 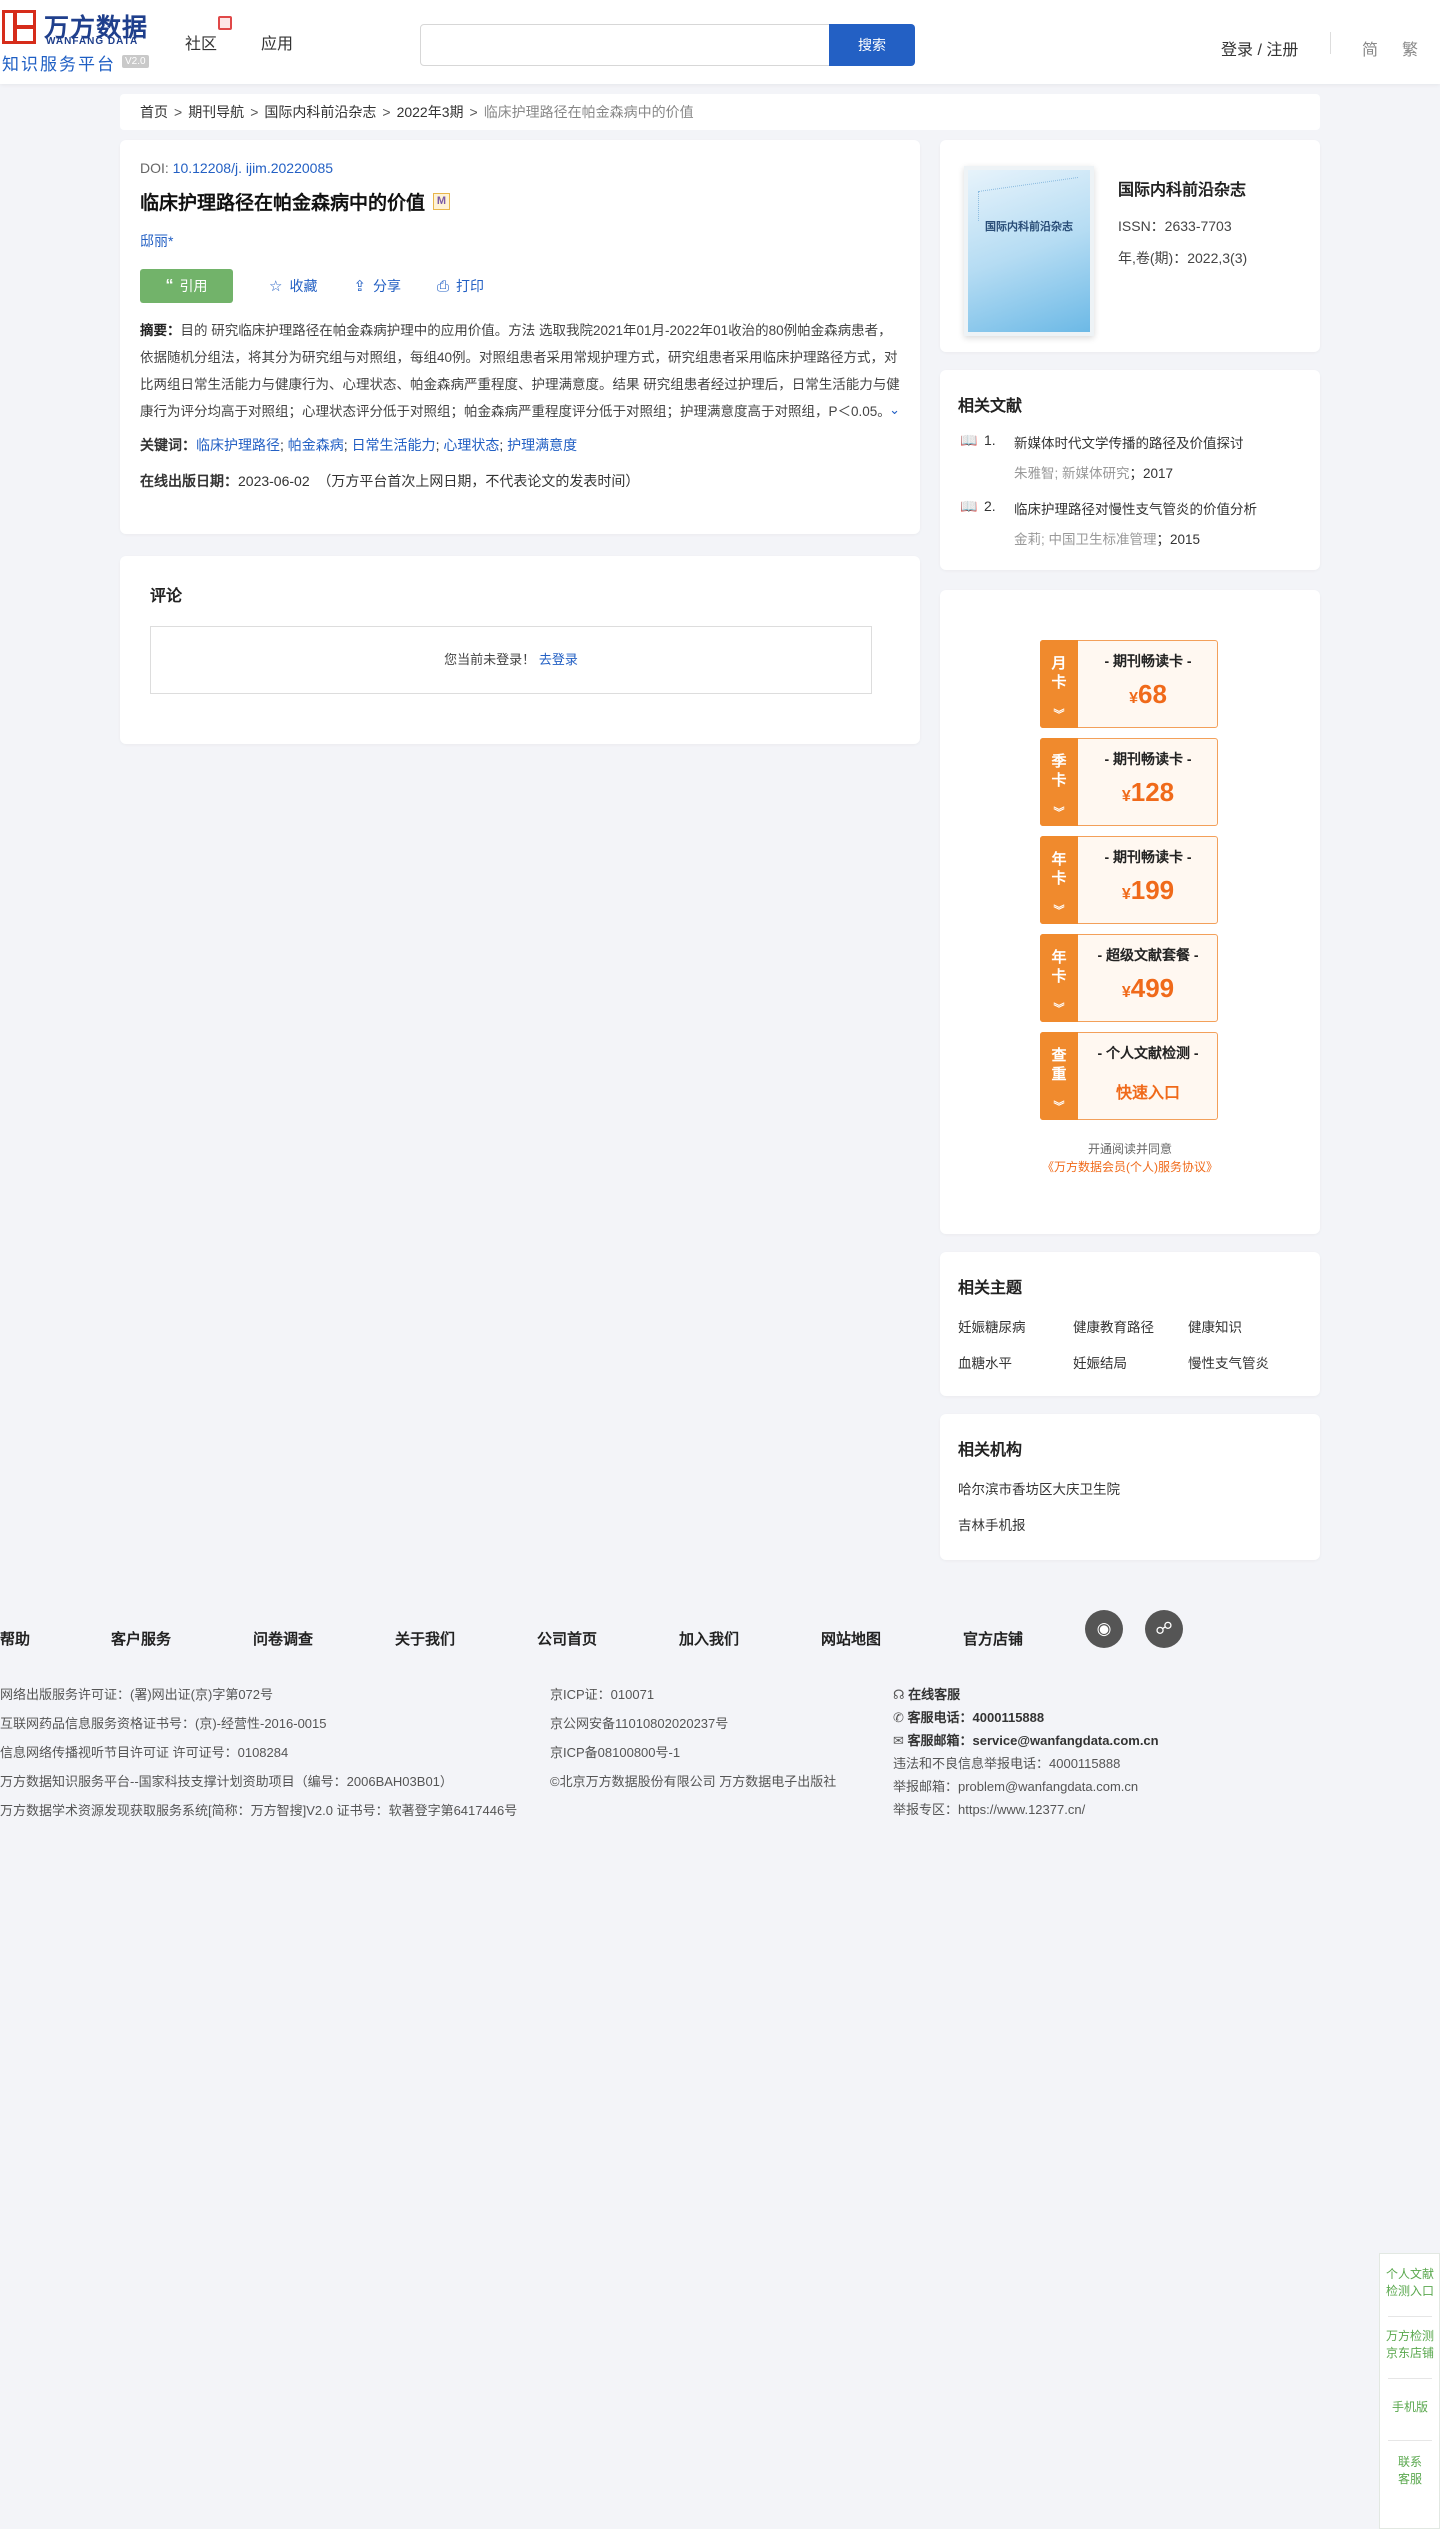 What do you see at coordinates (1409, 2479) in the screenshot?
I see `side-label: 客服` at bounding box center [1409, 2479].